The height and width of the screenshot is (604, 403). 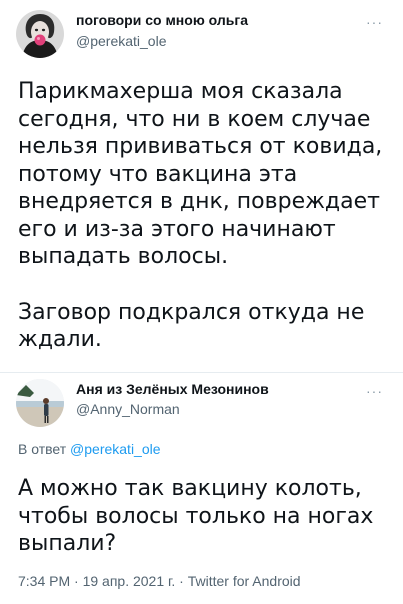 What do you see at coordinates (121, 41) in the screenshot?
I see `author-handle: @perekati_ole` at bounding box center [121, 41].